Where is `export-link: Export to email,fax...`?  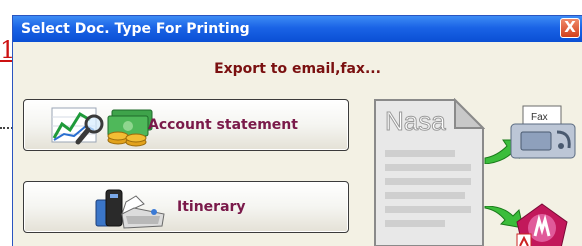 export-link: Export to email,fax... is located at coordinates (297, 69).